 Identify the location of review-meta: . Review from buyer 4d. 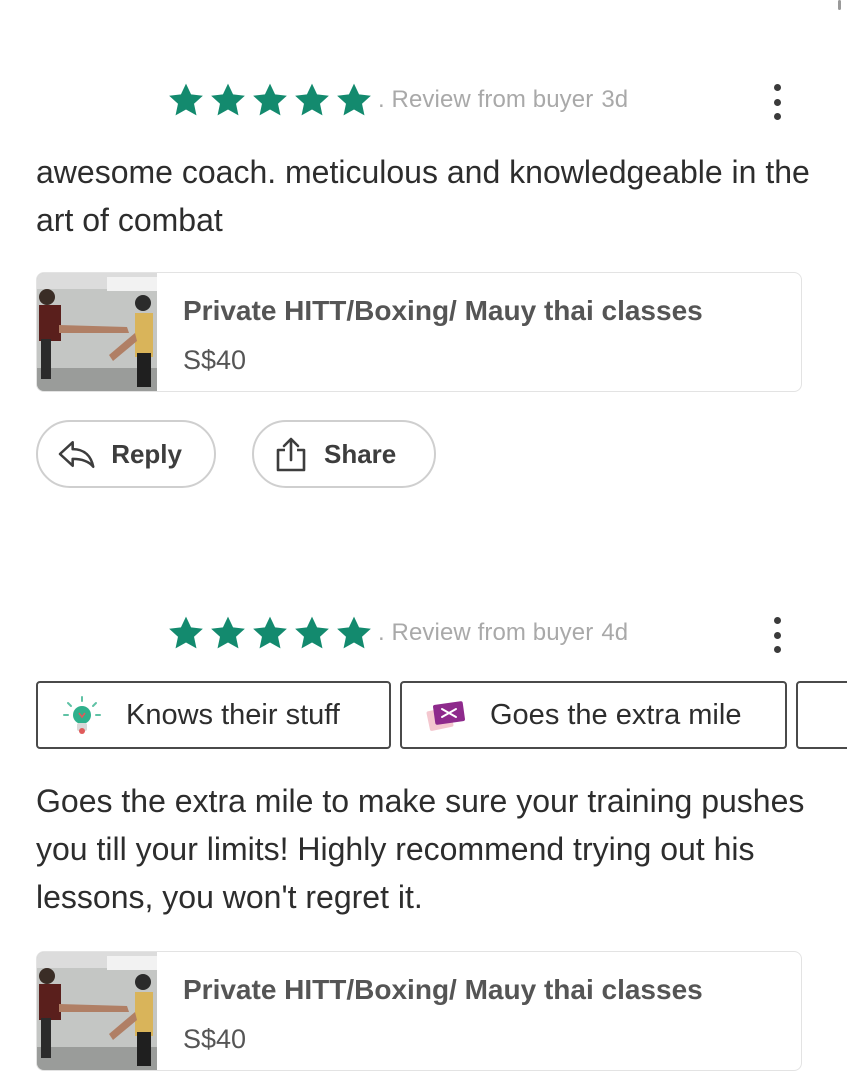
(503, 633).